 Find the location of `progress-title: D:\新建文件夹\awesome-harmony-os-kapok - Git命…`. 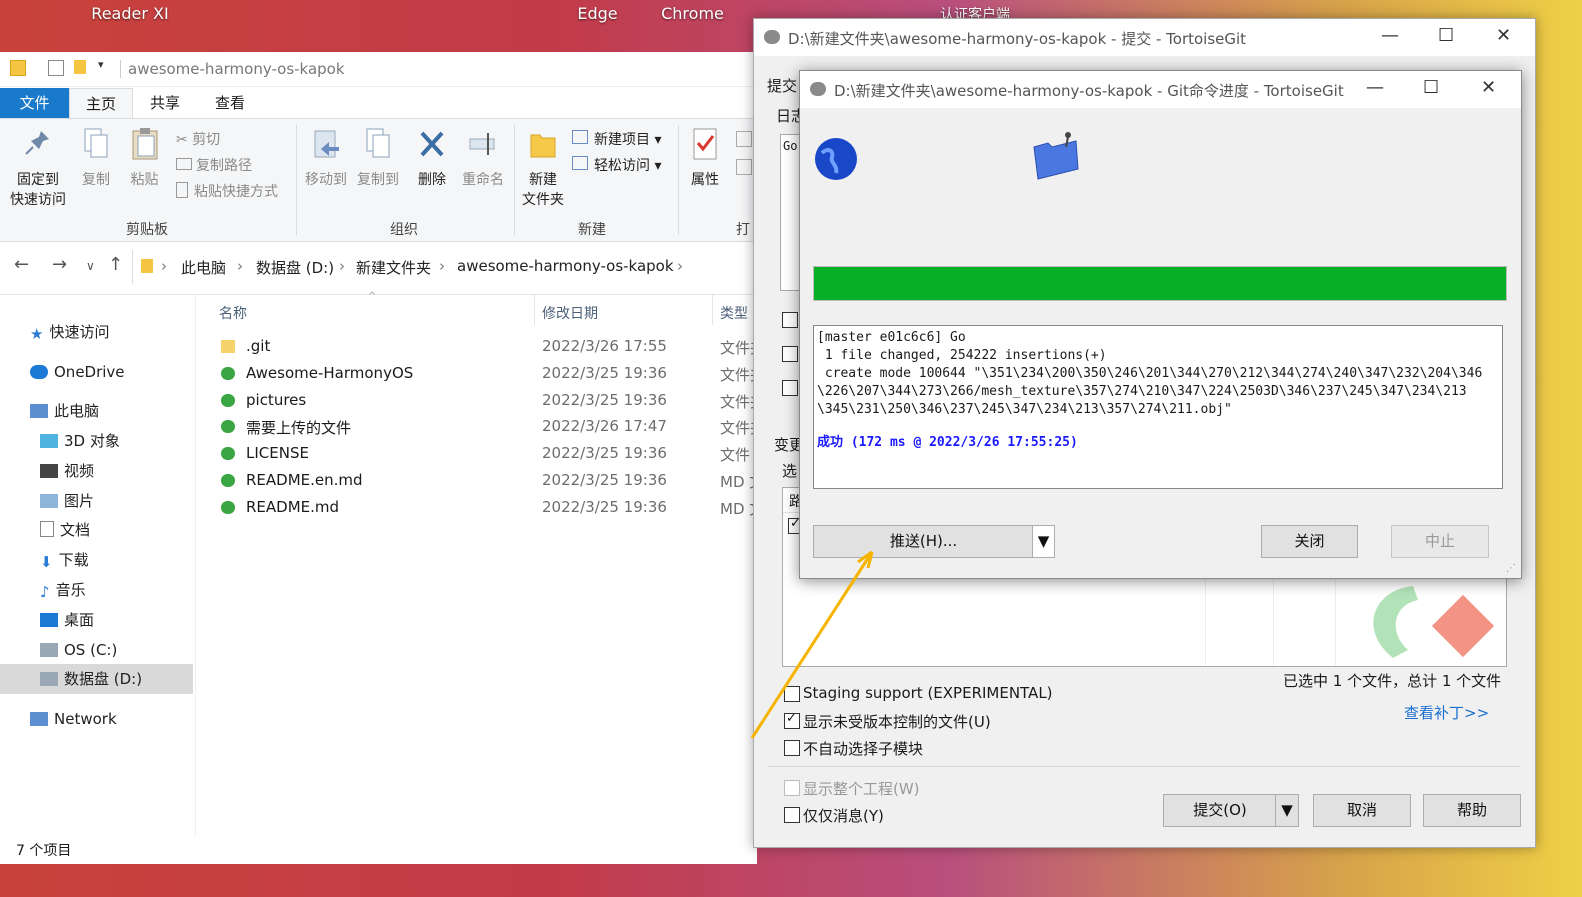

progress-title: D:\新建文件夹\awesome-harmony-os-kapok - Git命… is located at coordinates (1089, 91).